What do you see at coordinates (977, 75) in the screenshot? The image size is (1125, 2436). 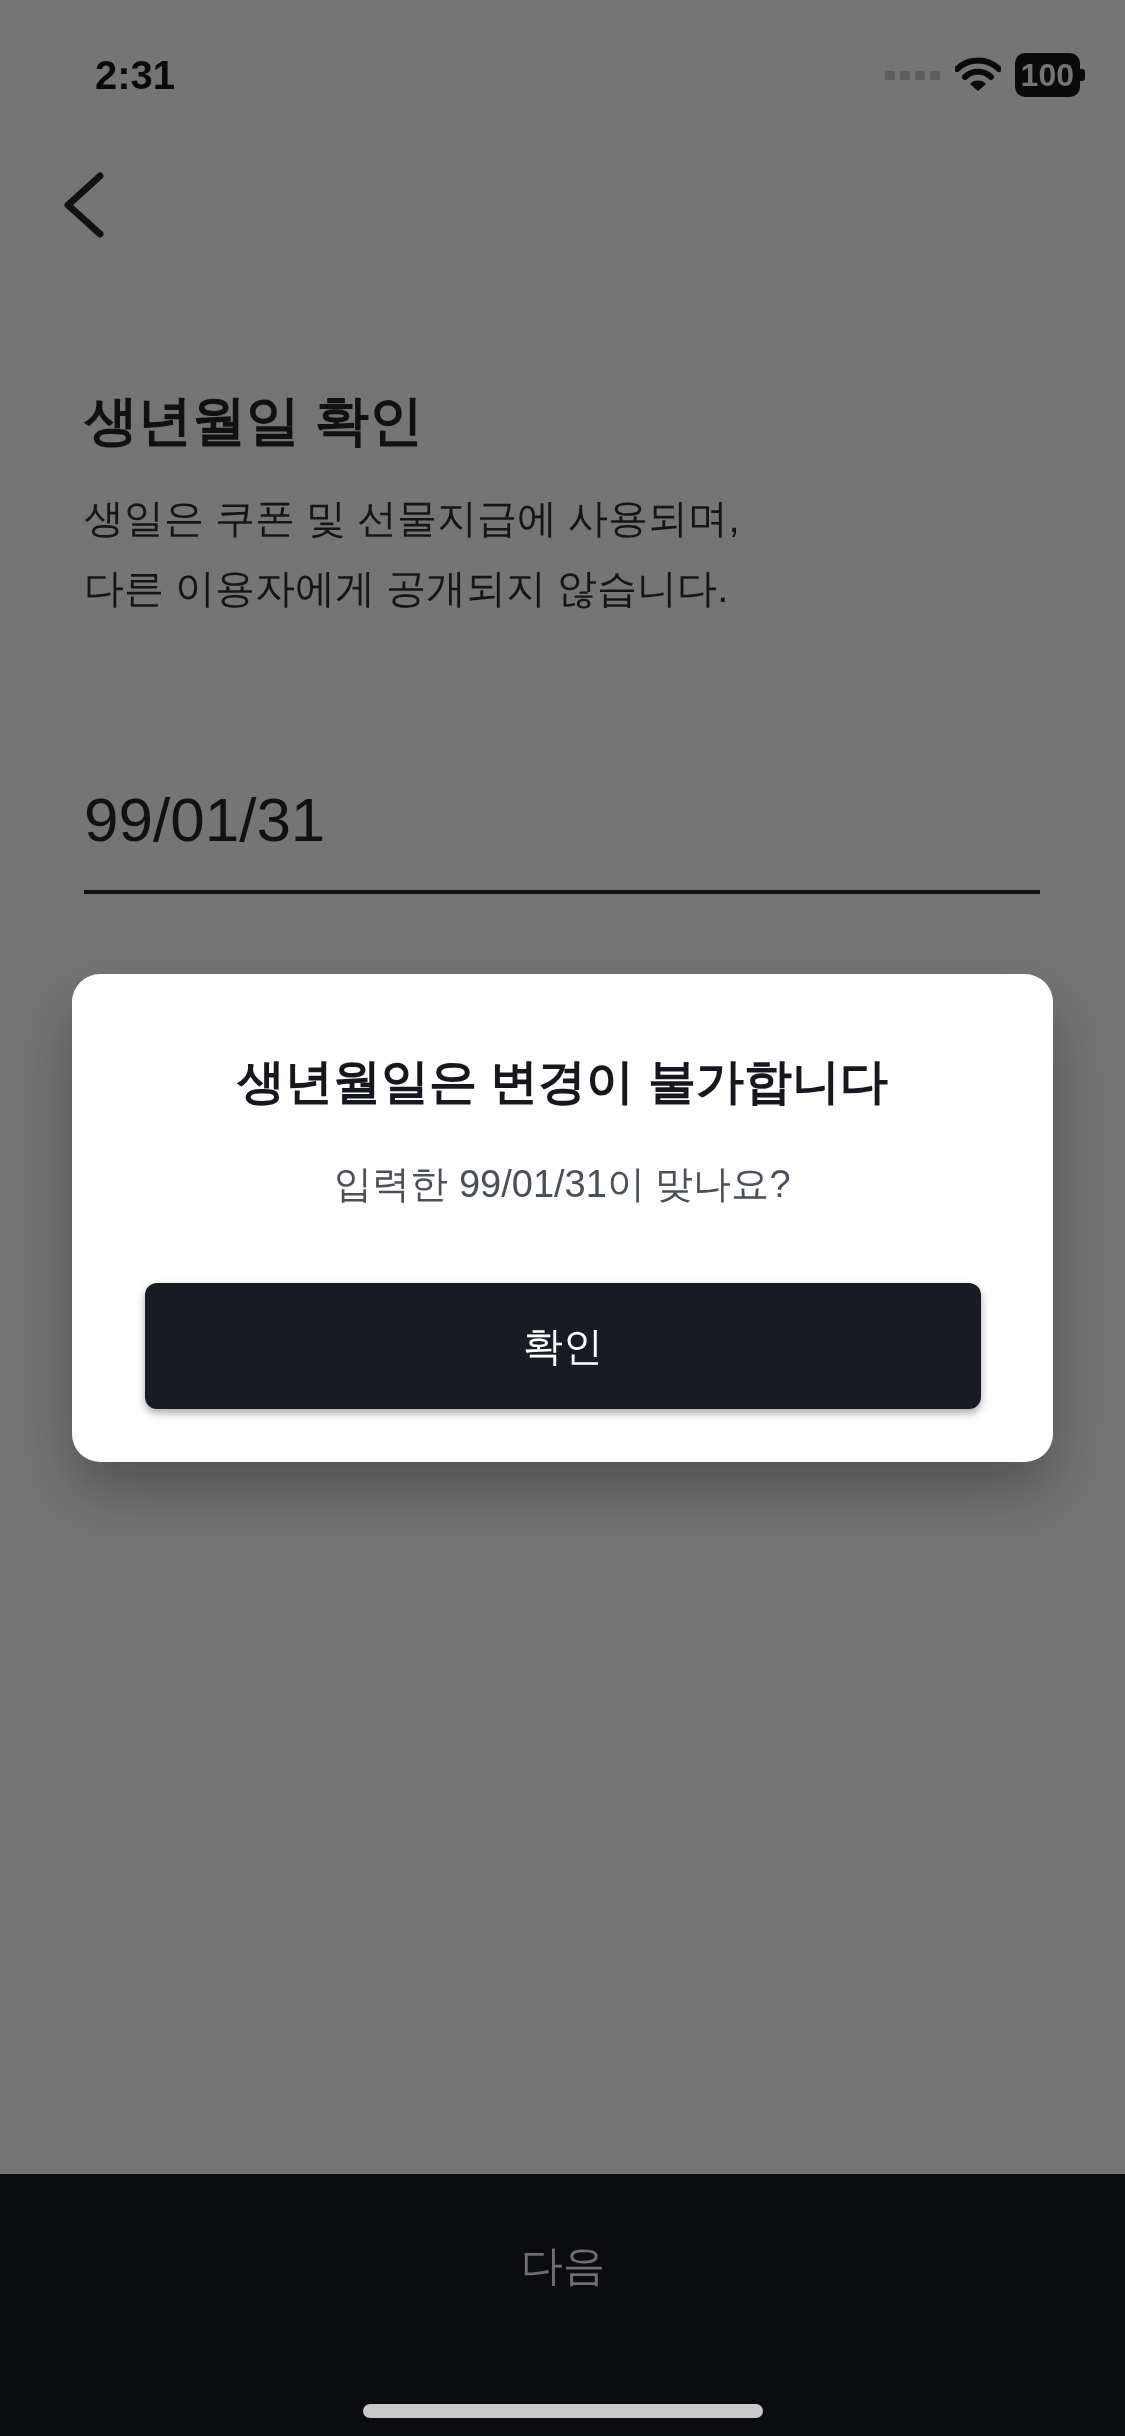 I see `wifi-icon` at bounding box center [977, 75].